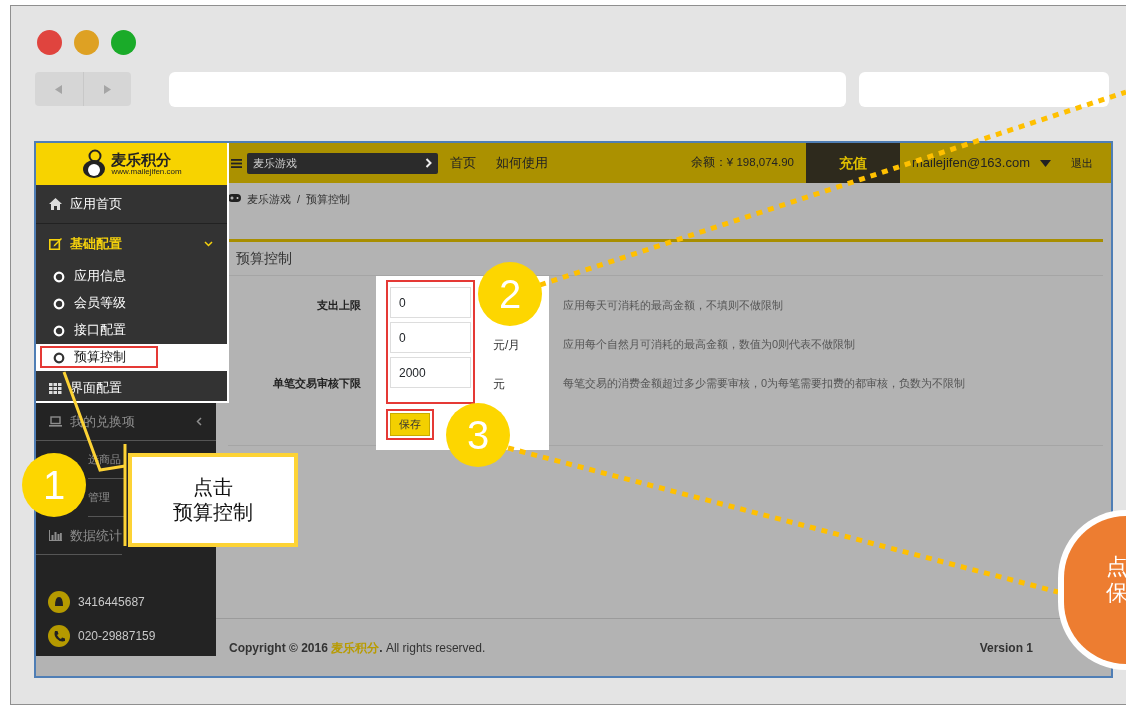 The width and height of the screenshot is (1126, 707). I want to click on balance-text: 余额：¥ 198,074.90, so click(742, 163).